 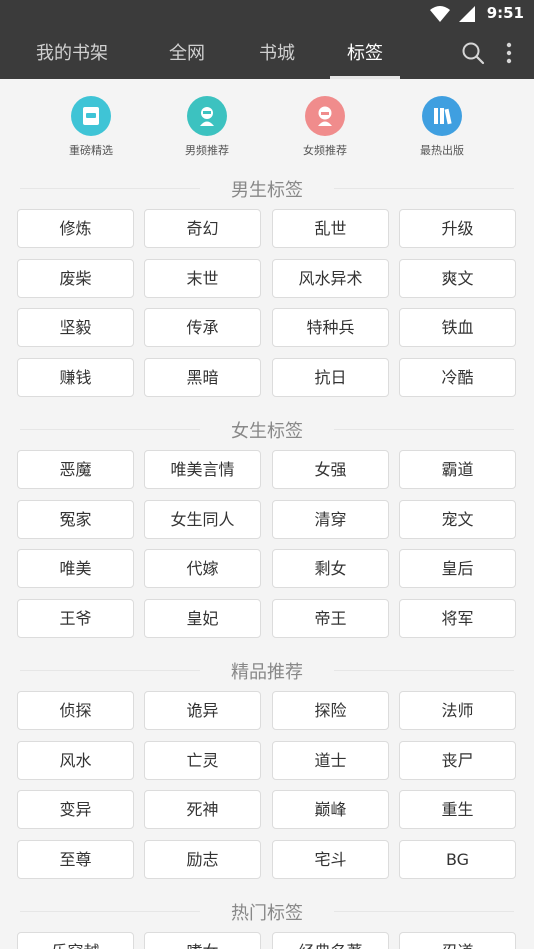 I want to click on tag-button: 女强, so click(x=330, y=469).